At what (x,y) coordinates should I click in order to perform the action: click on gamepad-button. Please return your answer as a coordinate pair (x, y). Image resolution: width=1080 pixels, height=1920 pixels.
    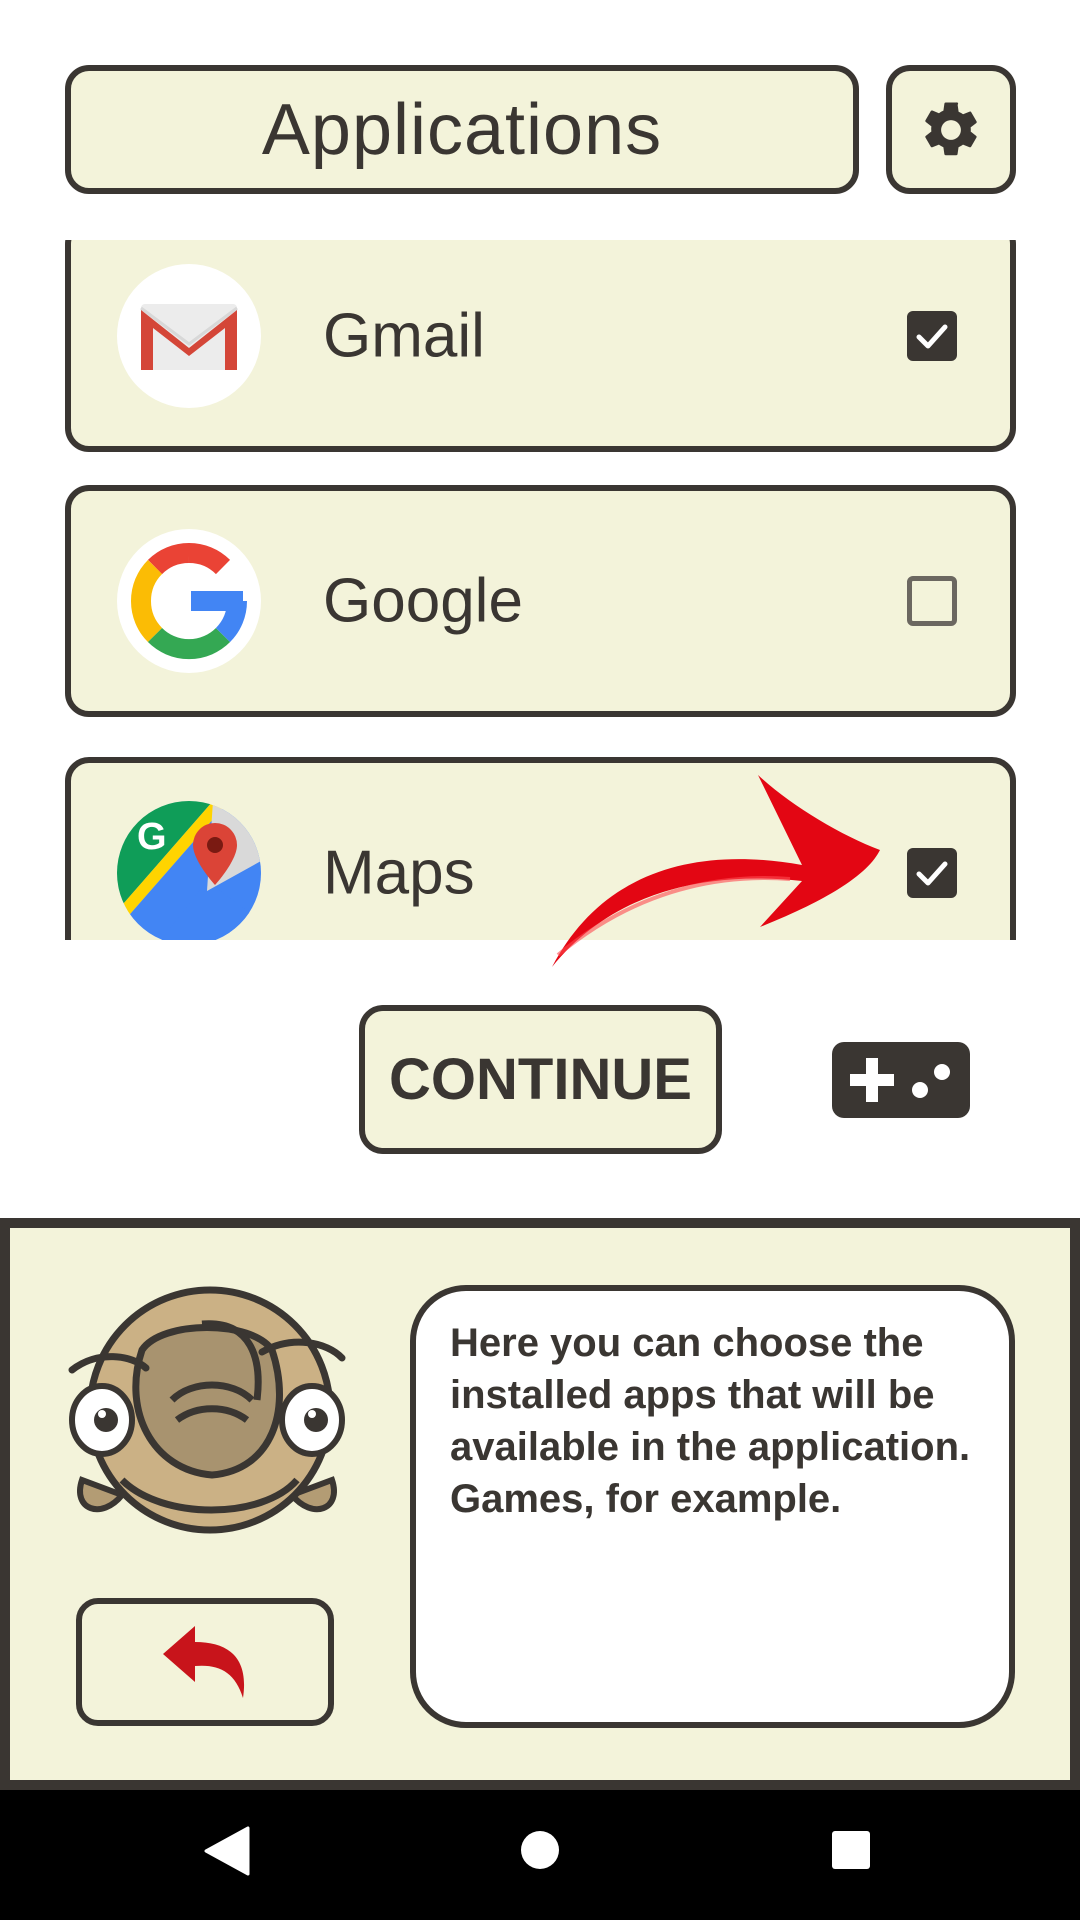
    Looking at the image, I should click on (901, 1080).